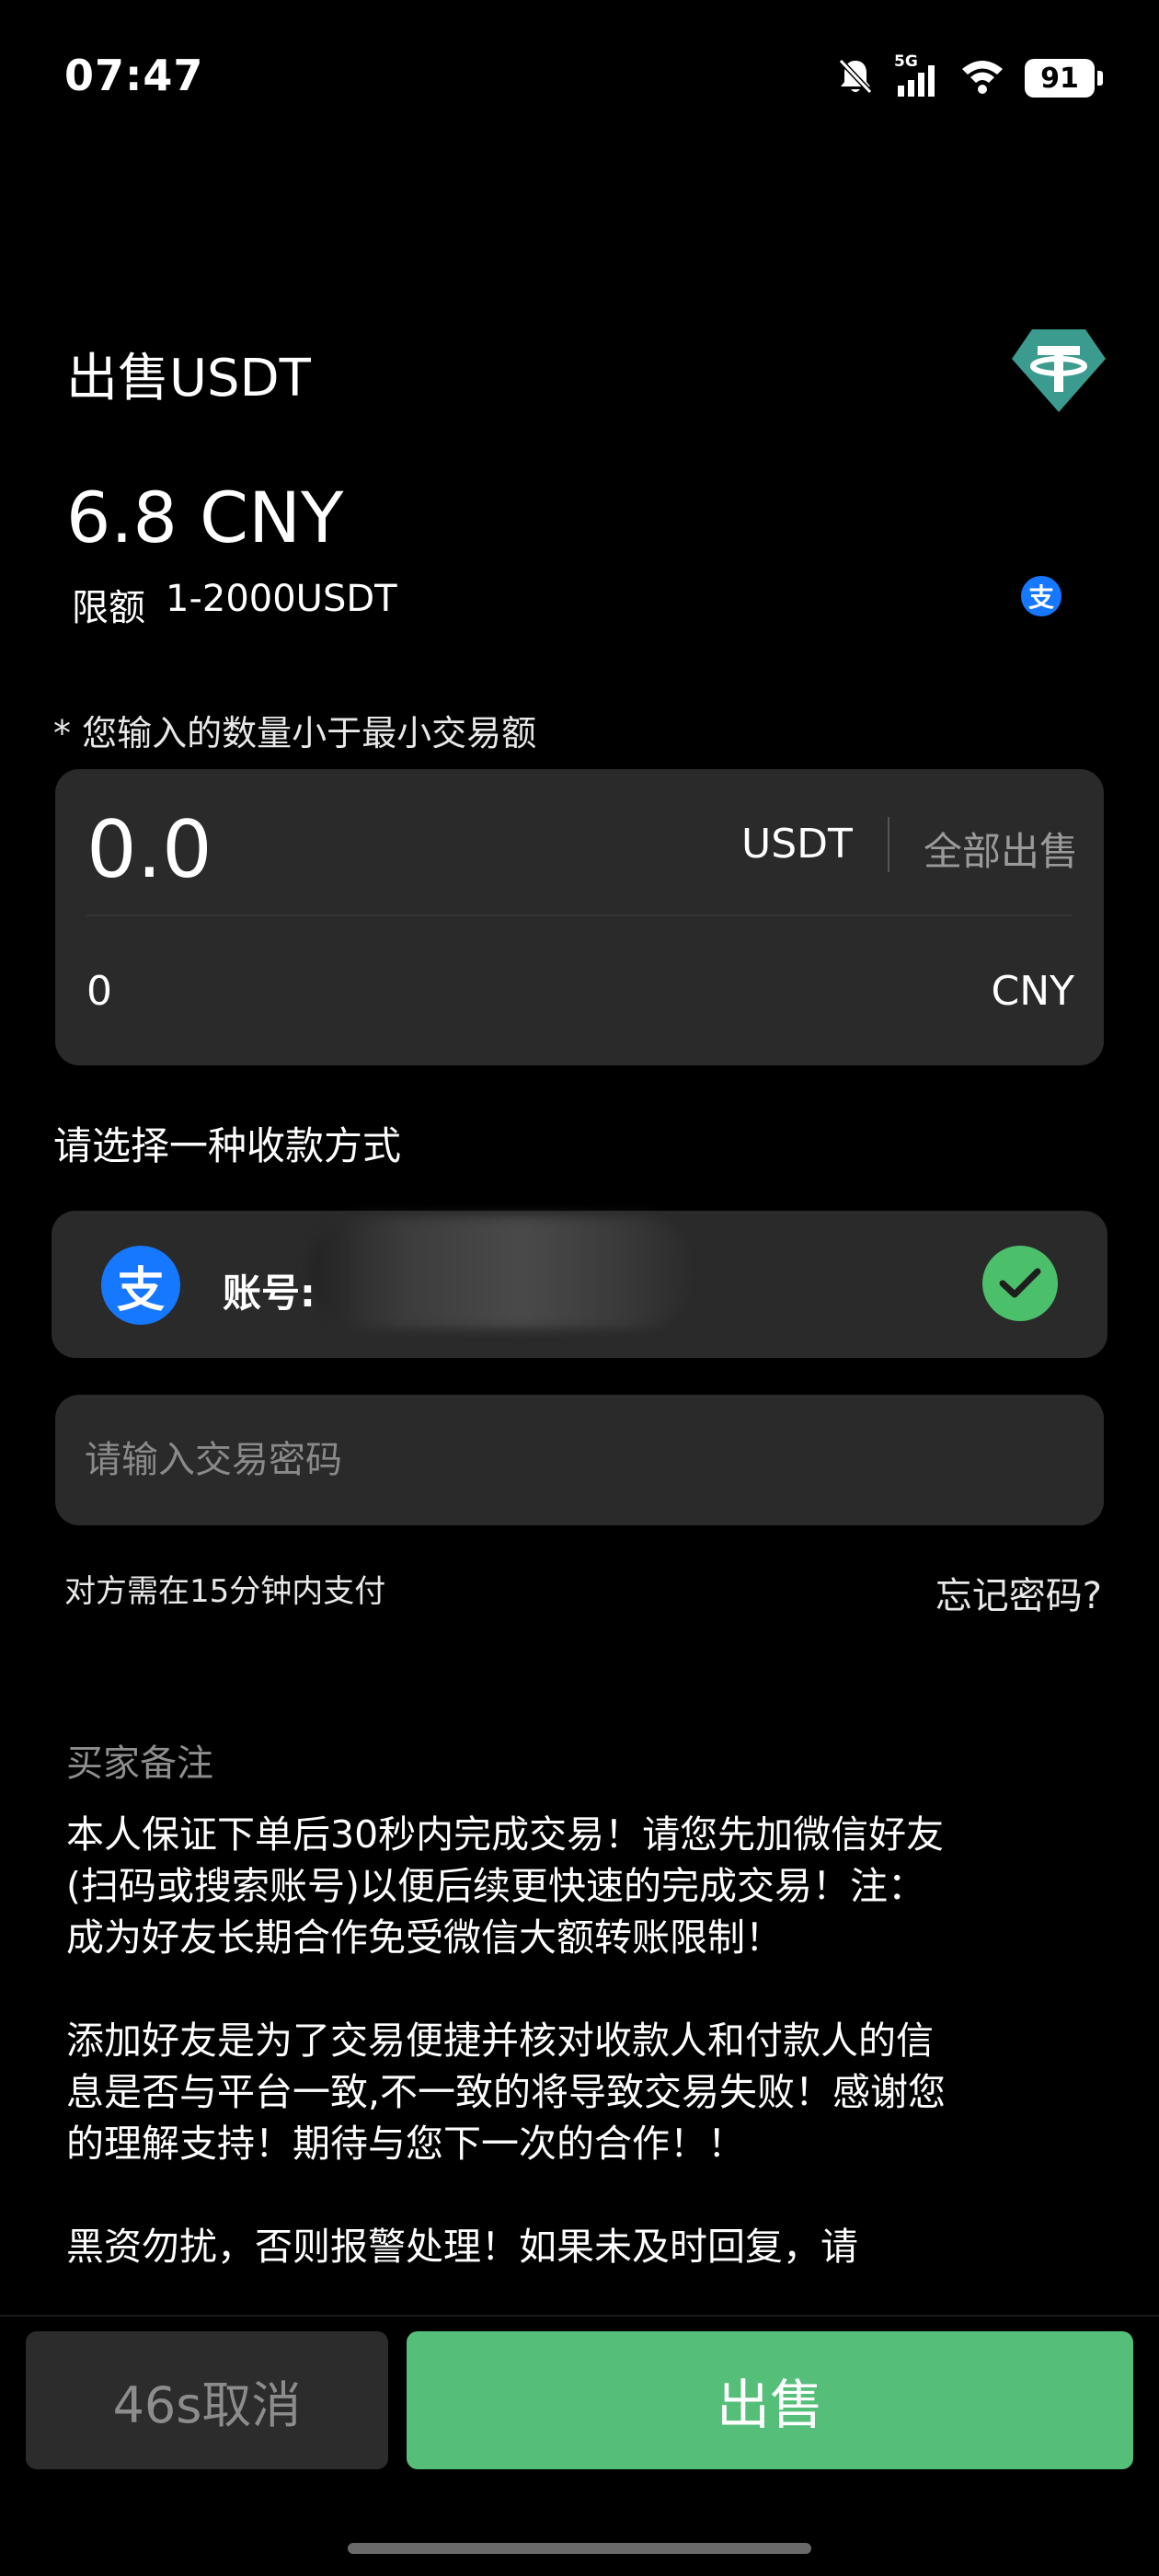 Image resolution: width=1159 pixels, height=2576 pixels. What do you see at coordinates (1064, 78) in the screenshot?
I see `battery-icon: 91` at bounding box center [1064, 78].